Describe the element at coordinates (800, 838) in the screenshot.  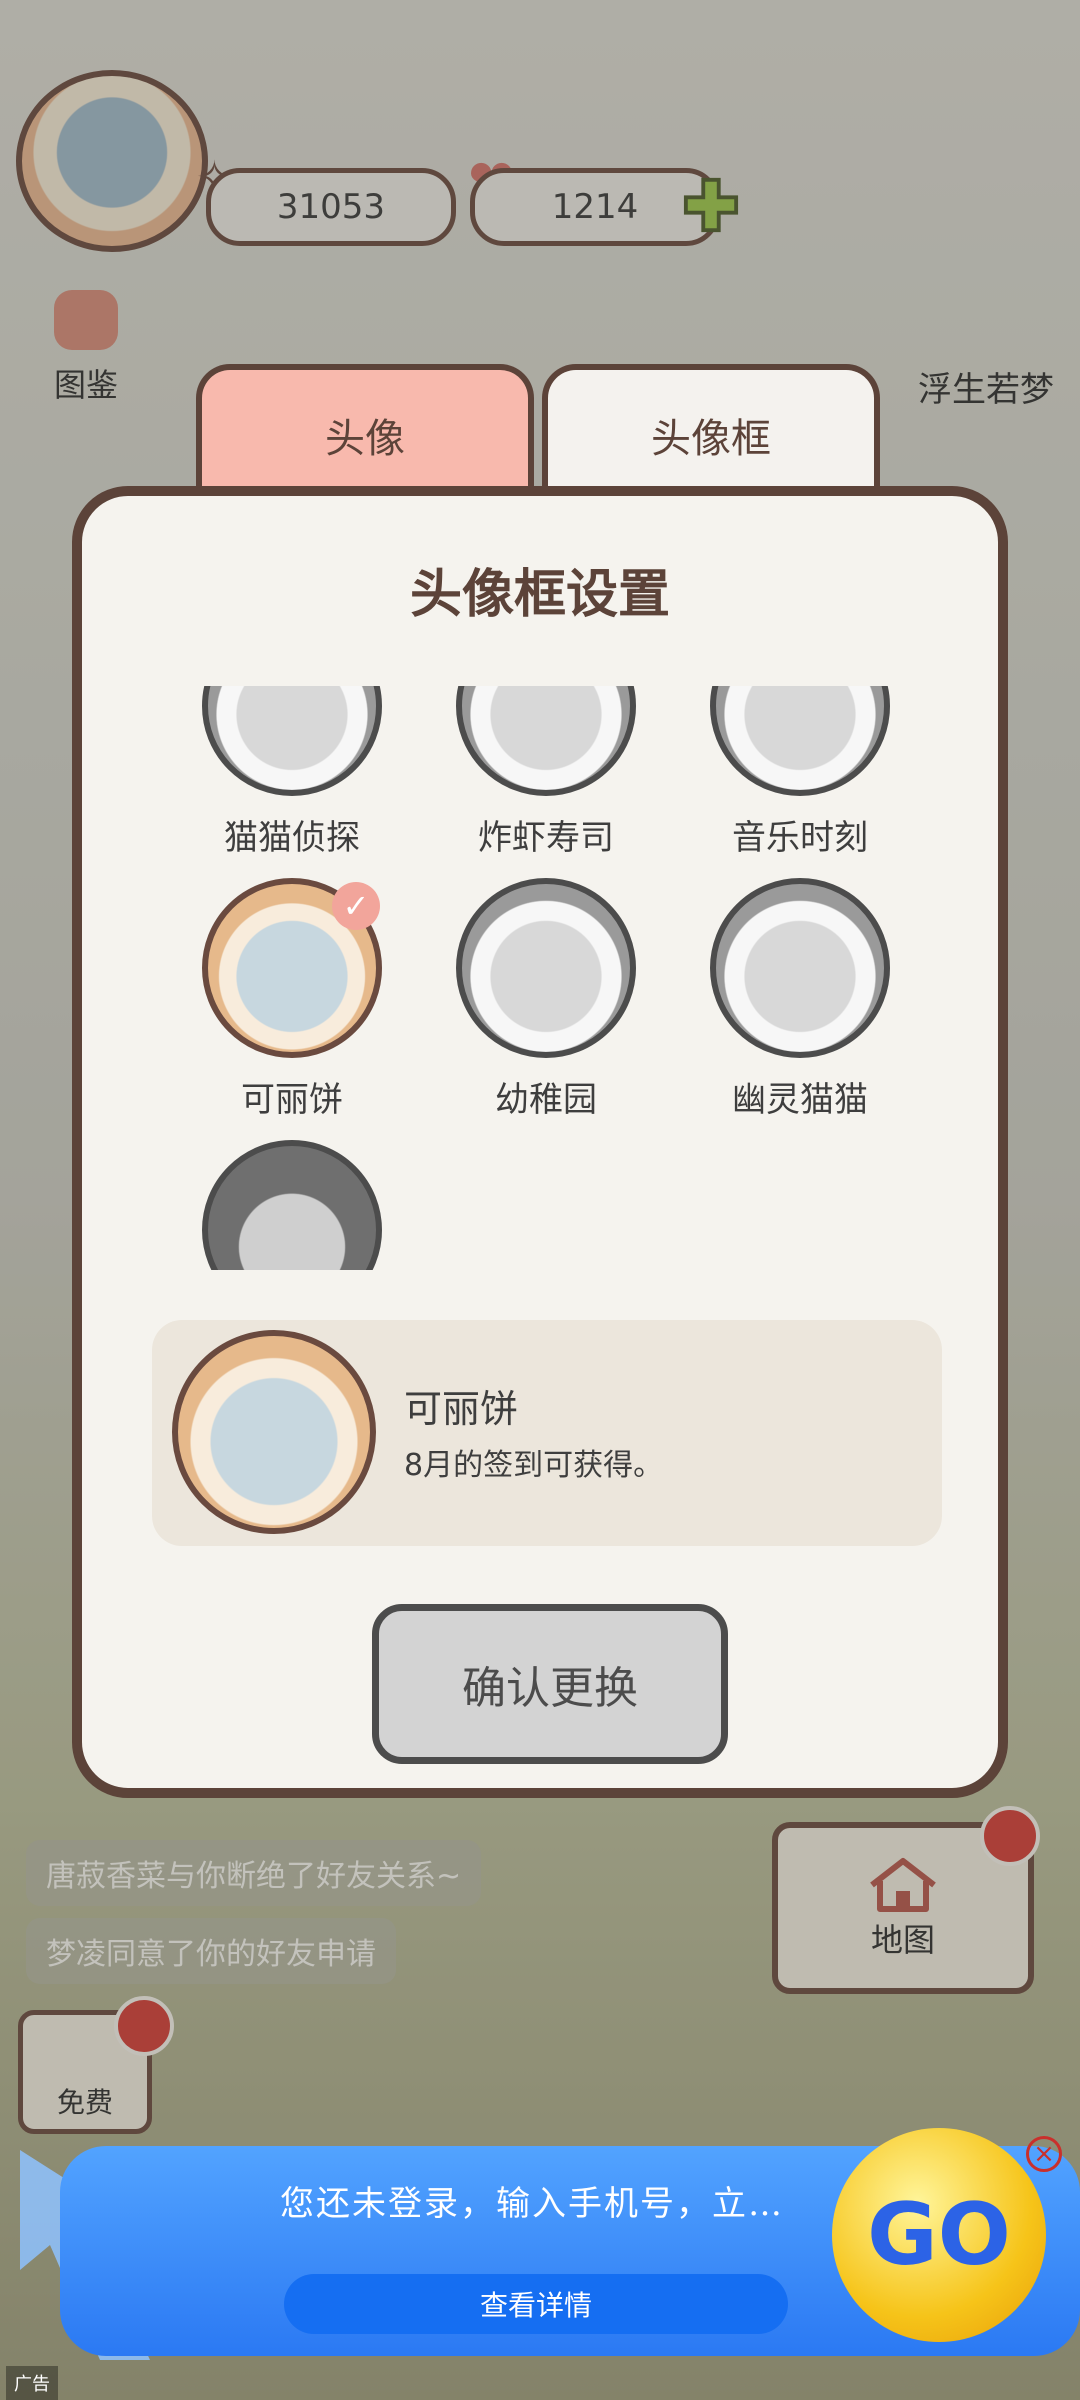
I see `frame-name: 音乐时刻` at that location.